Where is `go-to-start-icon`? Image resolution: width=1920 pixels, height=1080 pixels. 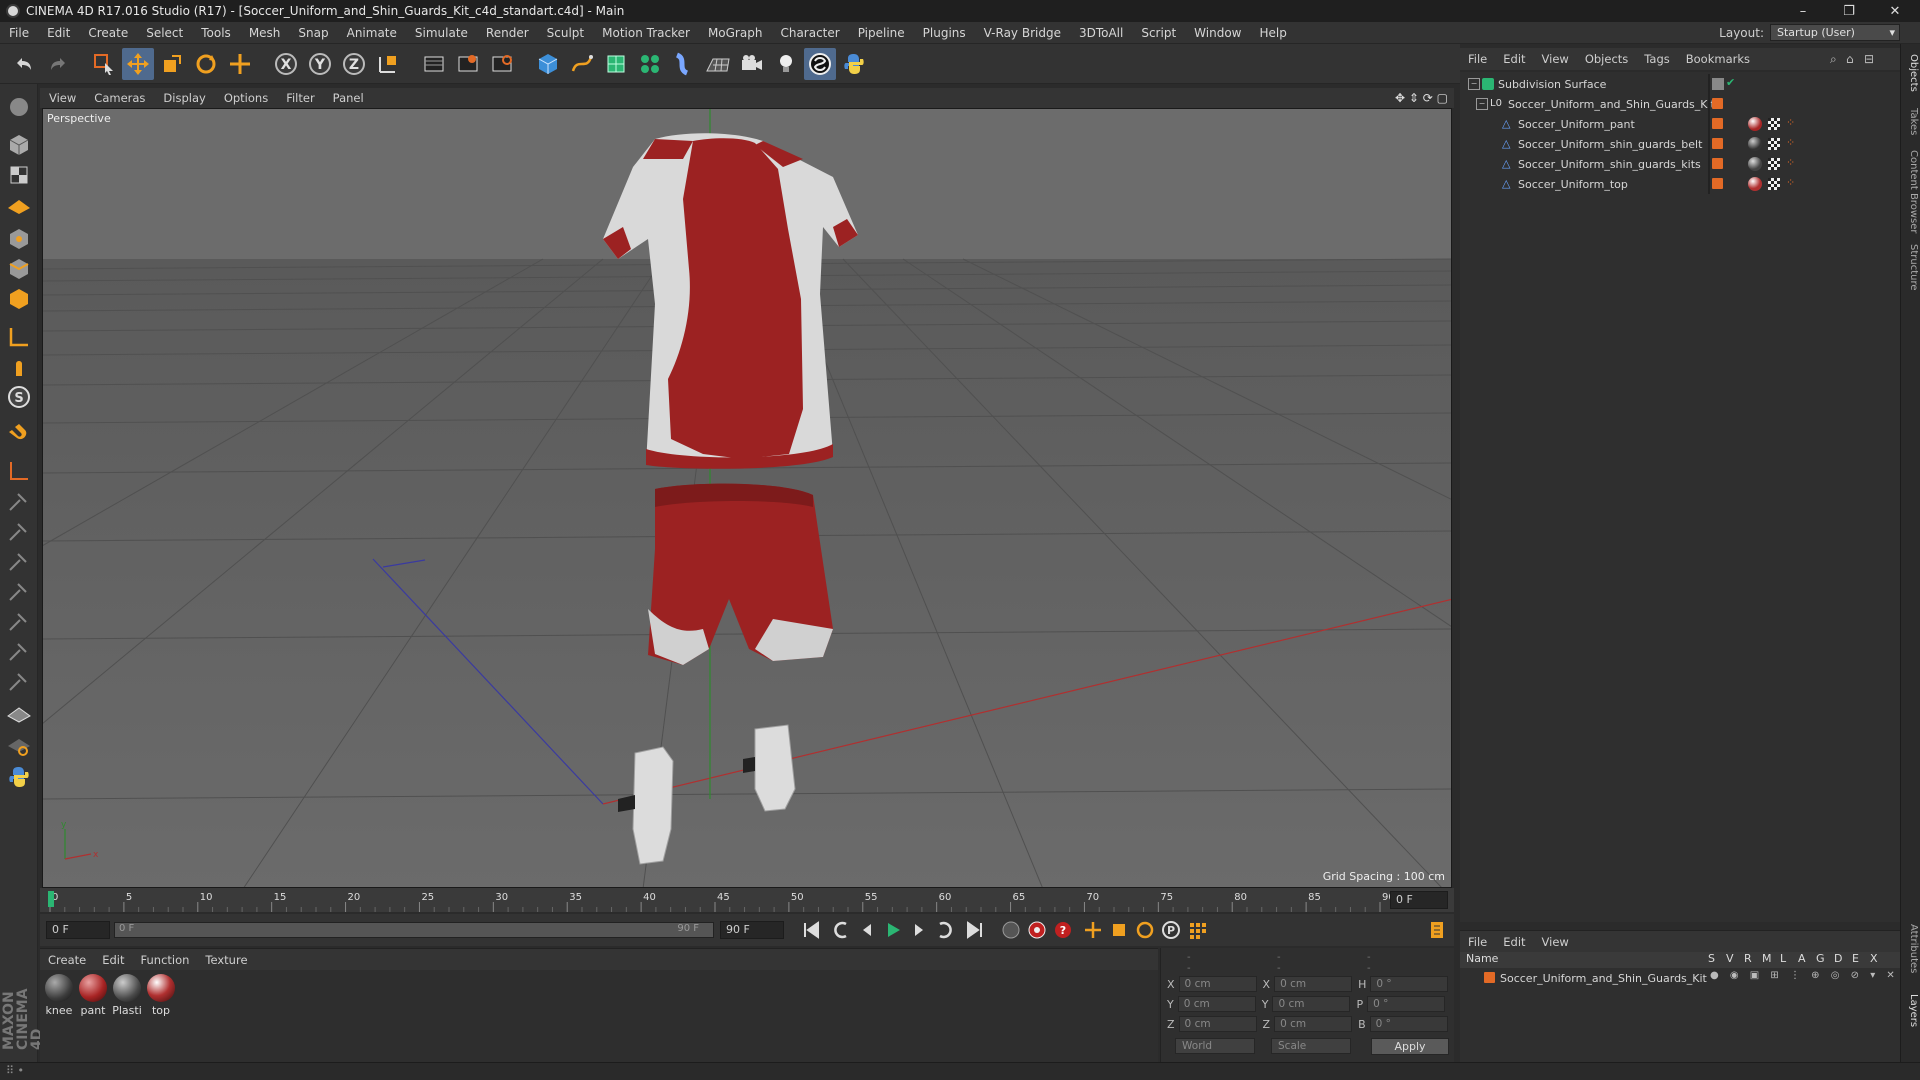 go-to-start-icon is located at coordinates (811, 930).